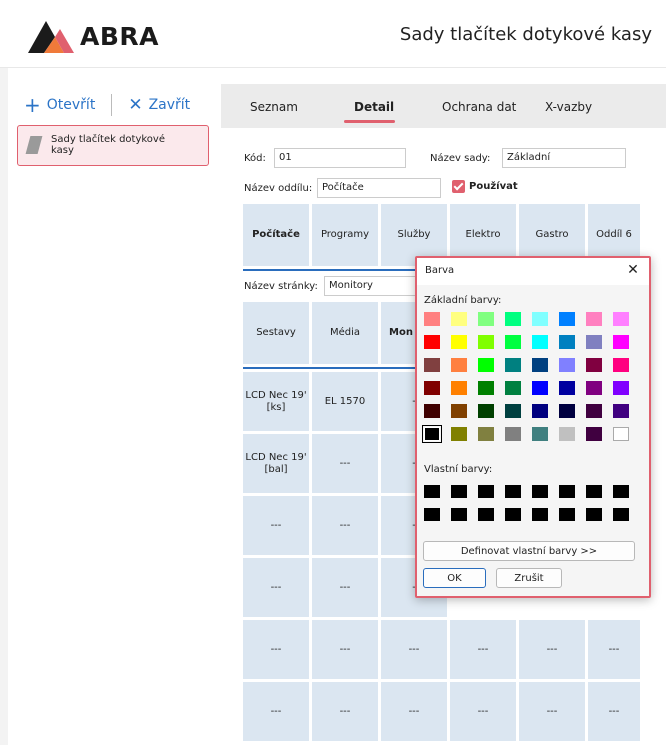  What do you see at coordinates (454, 578) in the screenshot?
I see `ok-button: OK` at bounding box center [454, 578].